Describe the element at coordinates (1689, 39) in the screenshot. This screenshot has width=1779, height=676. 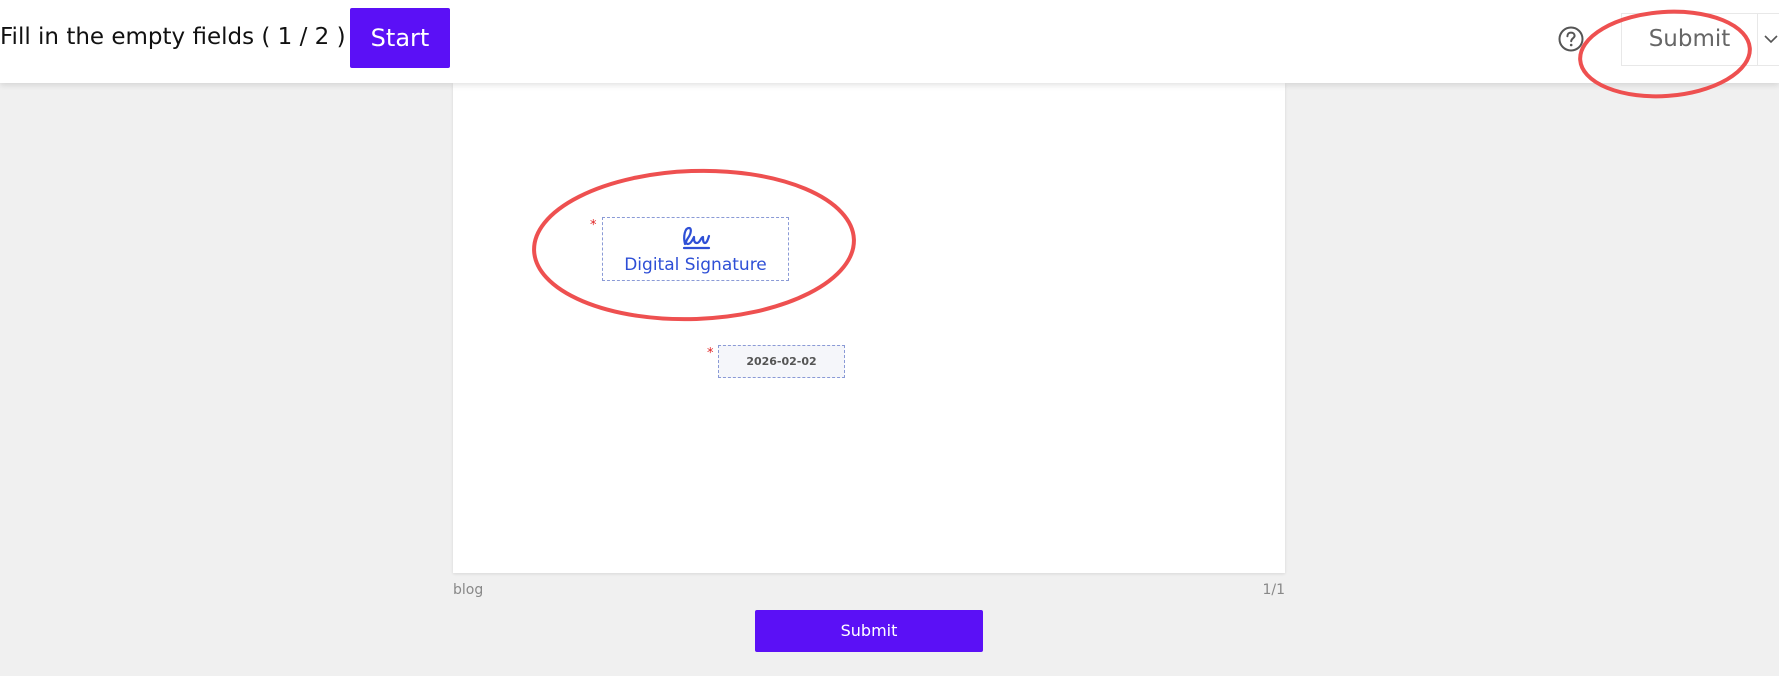
I see `submit-top-button: Submit` at that location.